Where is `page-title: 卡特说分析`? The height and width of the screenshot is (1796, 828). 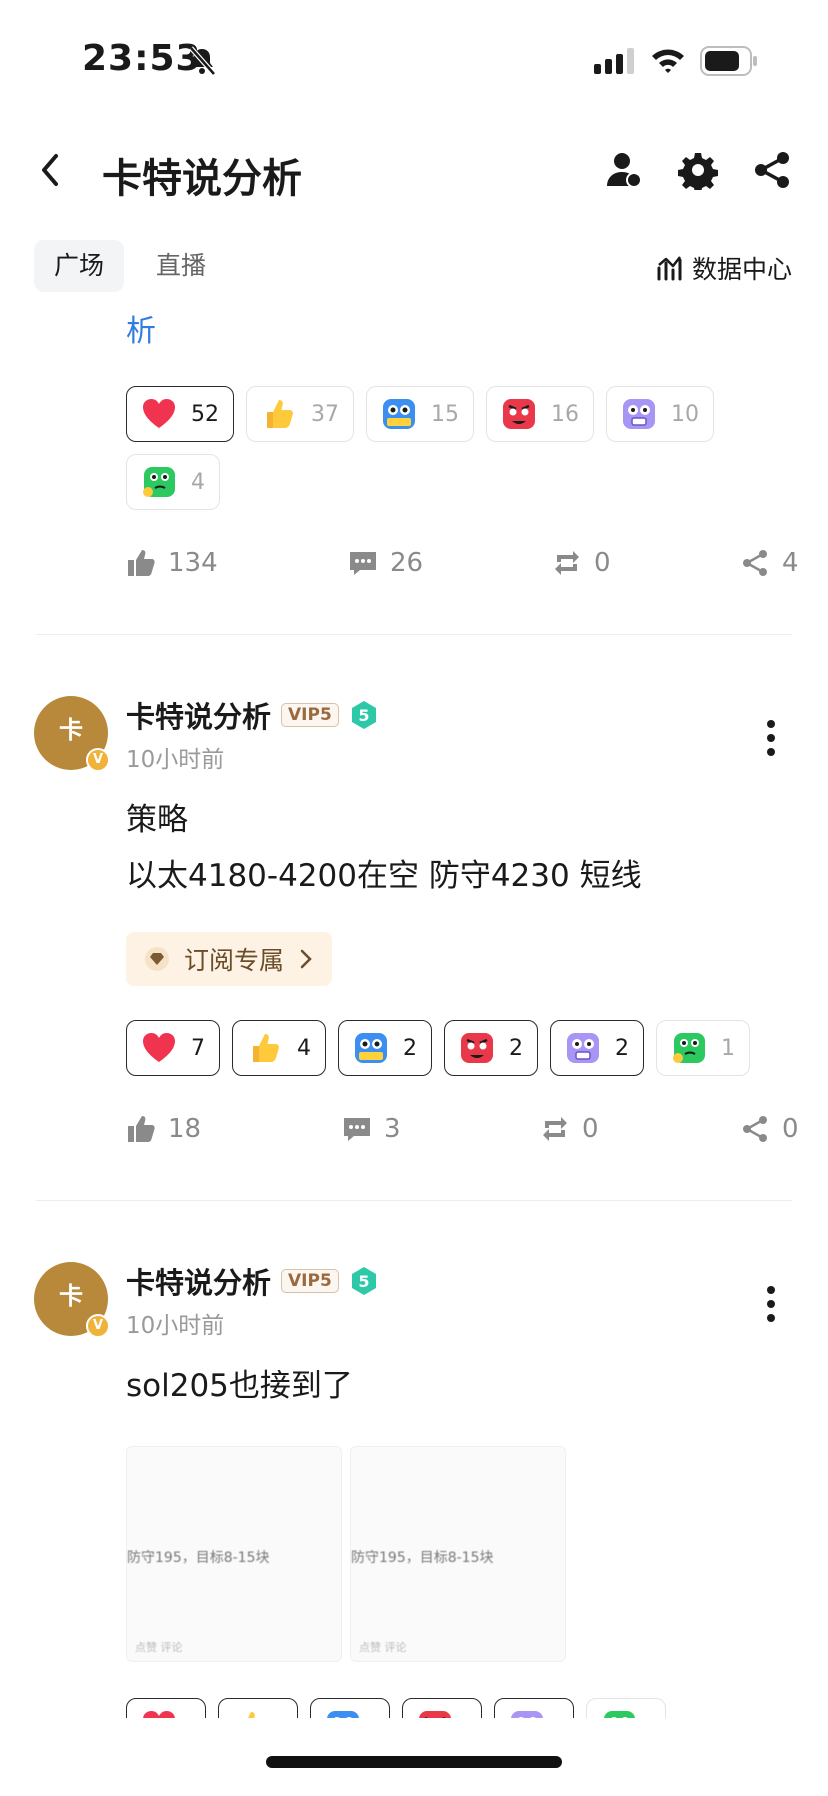
page-title: 卡特说分析 is located at coordinates (202, 179).